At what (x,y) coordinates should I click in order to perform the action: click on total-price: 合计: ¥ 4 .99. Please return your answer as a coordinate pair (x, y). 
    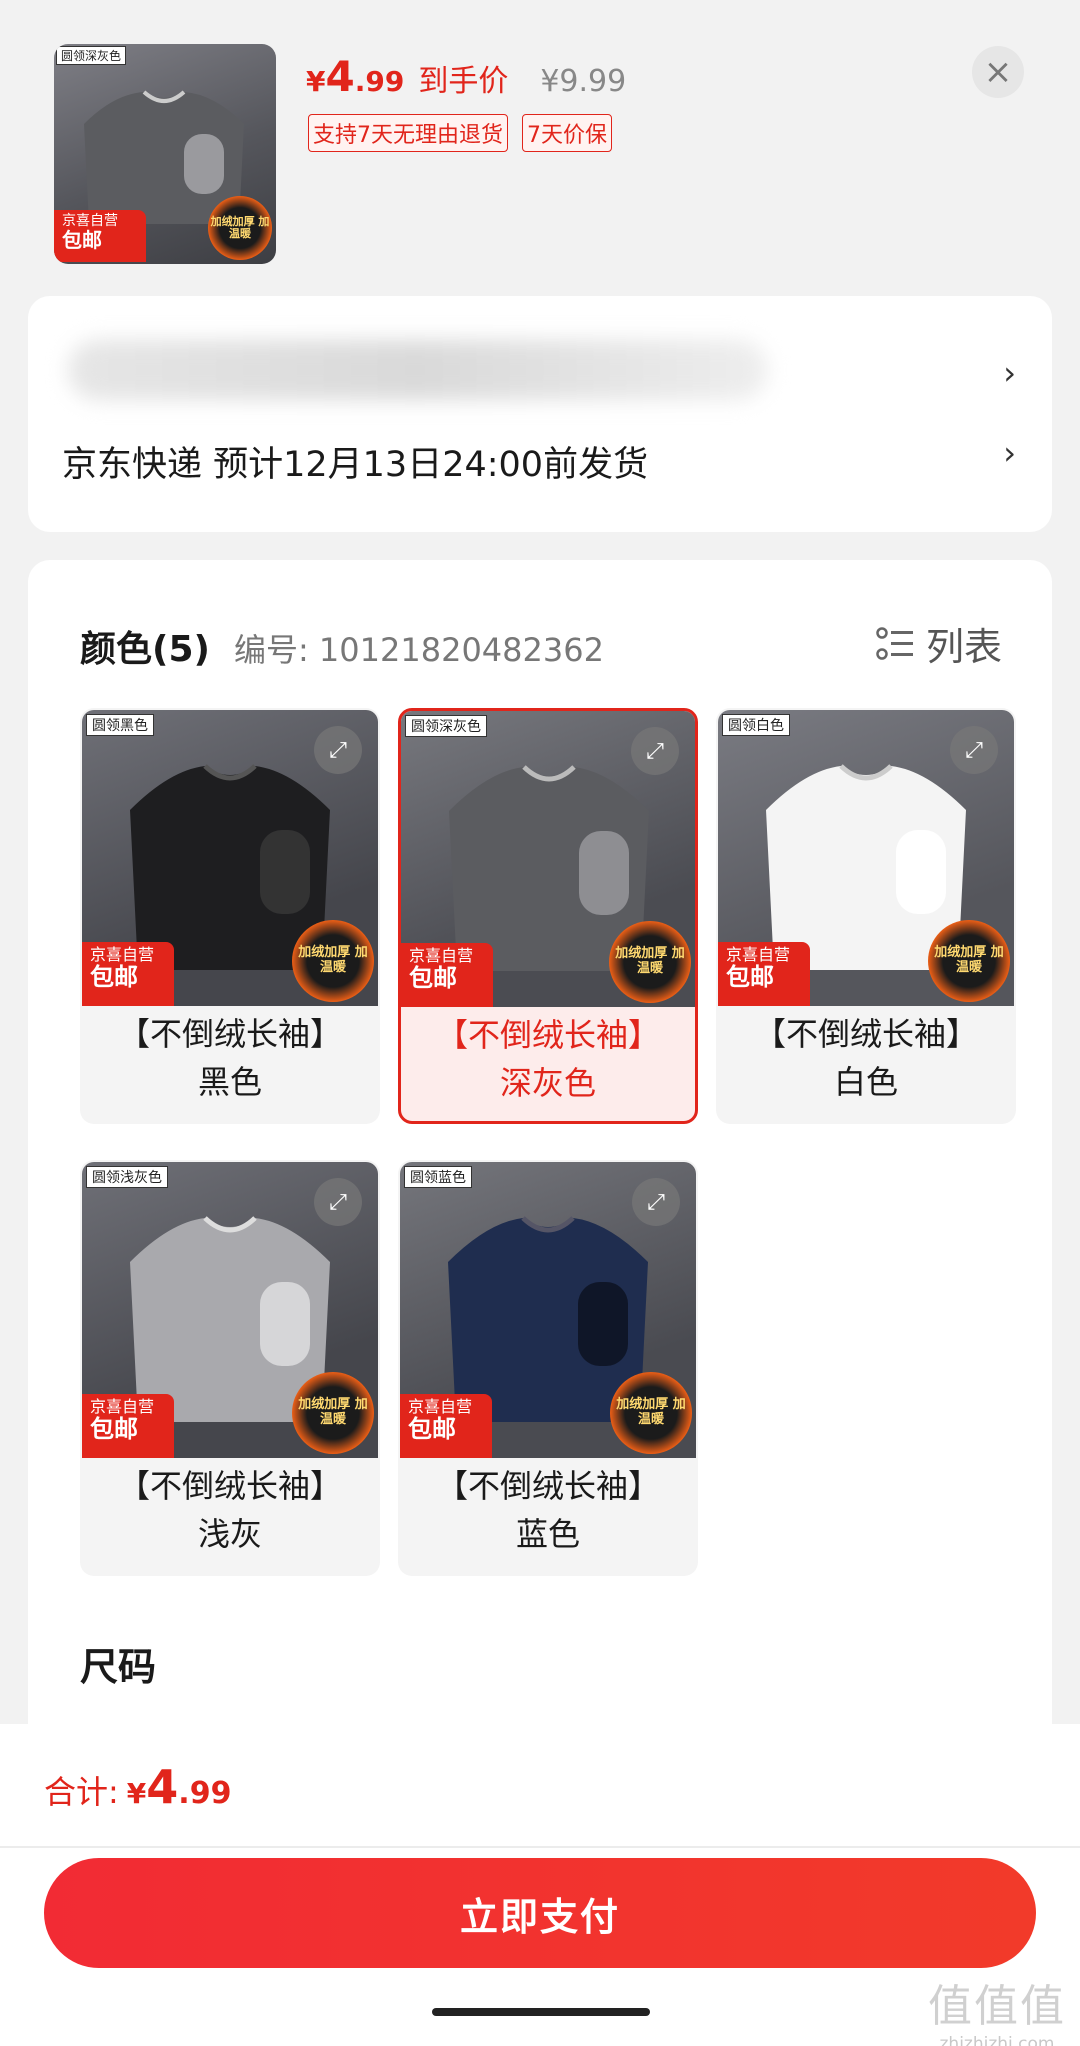
    Looking at the image, I should click on (137, 1787).